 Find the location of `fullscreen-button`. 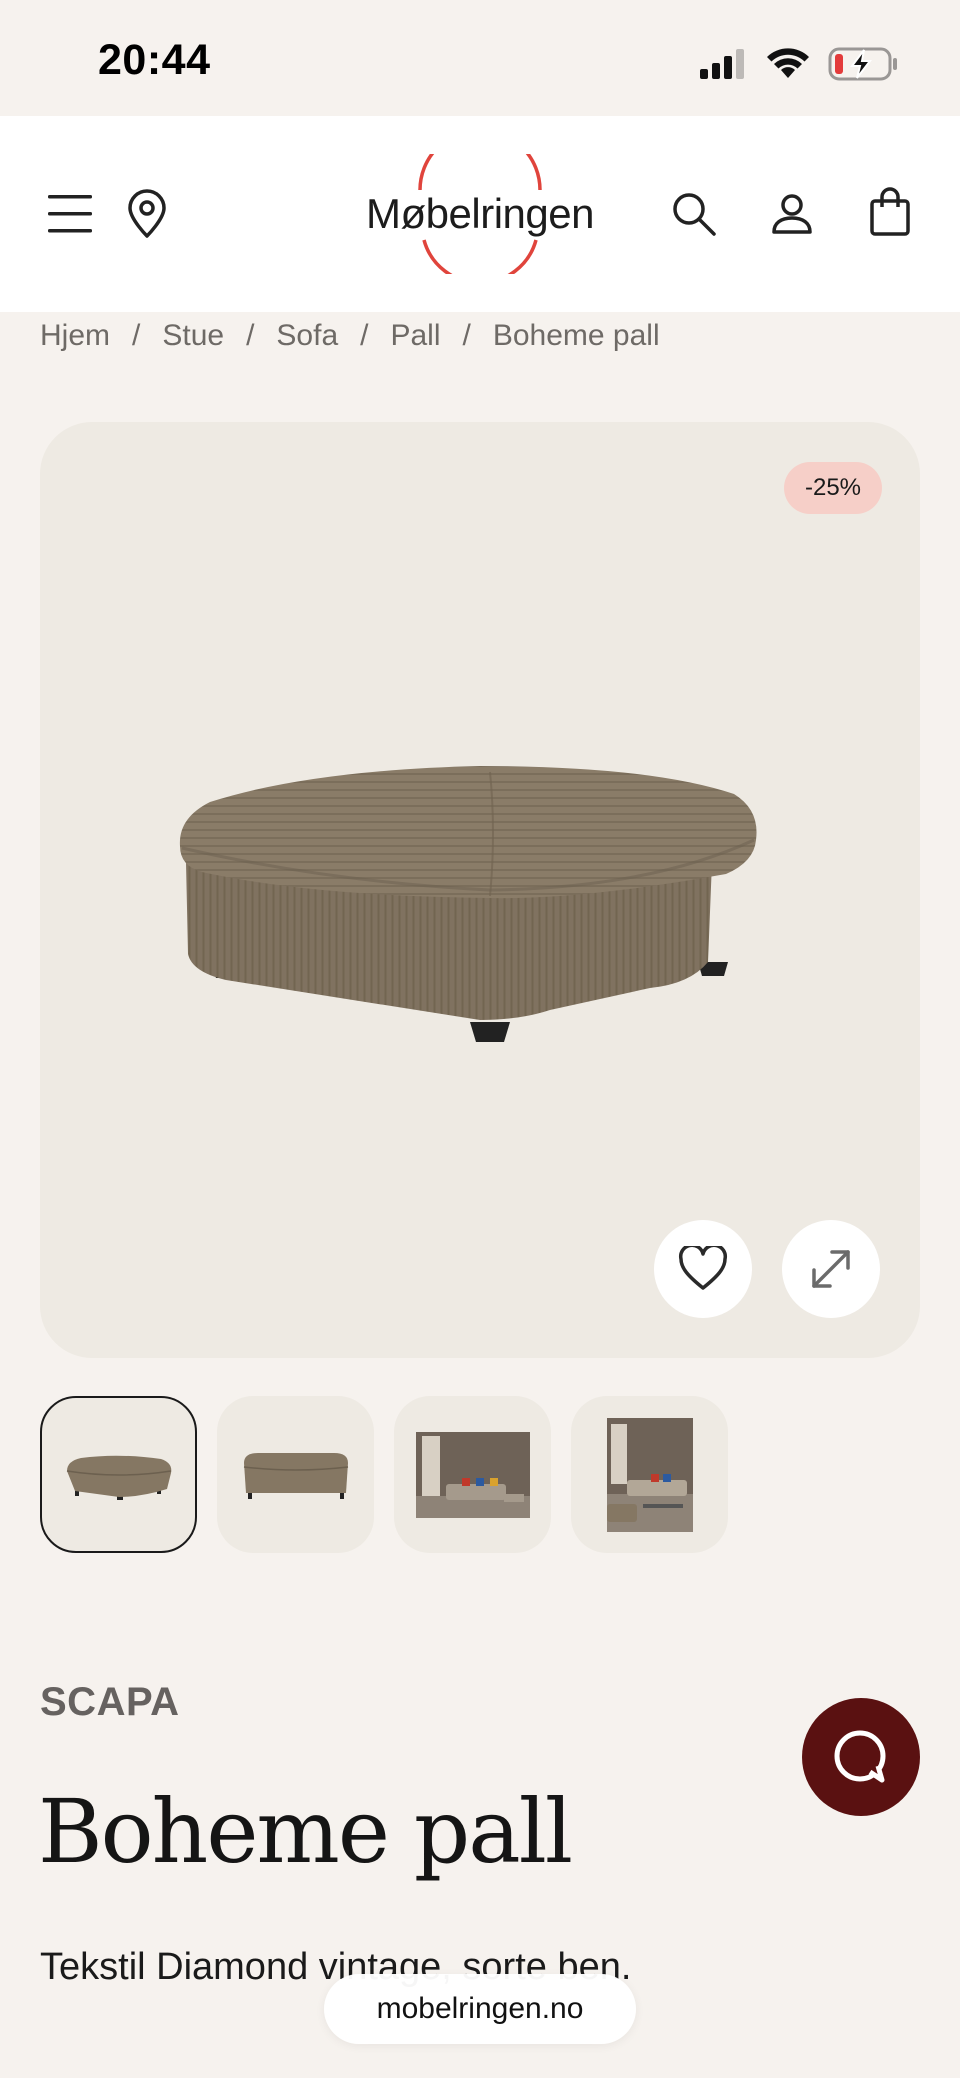

fullscreen-button is located at coordinates (831, 1269).